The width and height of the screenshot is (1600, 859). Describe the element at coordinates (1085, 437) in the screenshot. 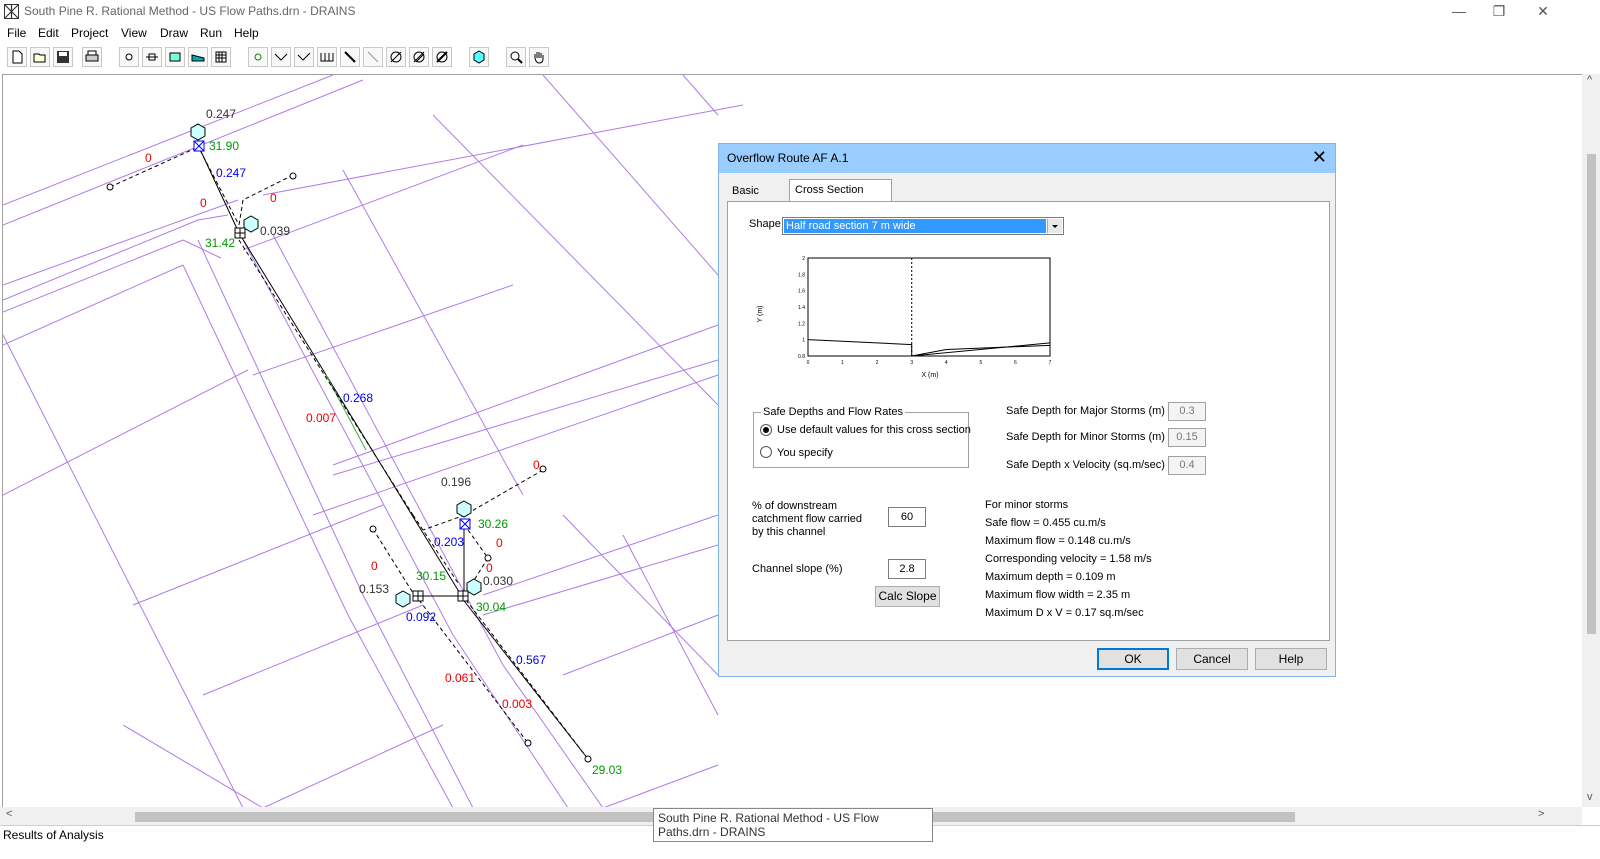

I see `minor-storm-label: Safe Depth for Minor Storms (m)` at that location.